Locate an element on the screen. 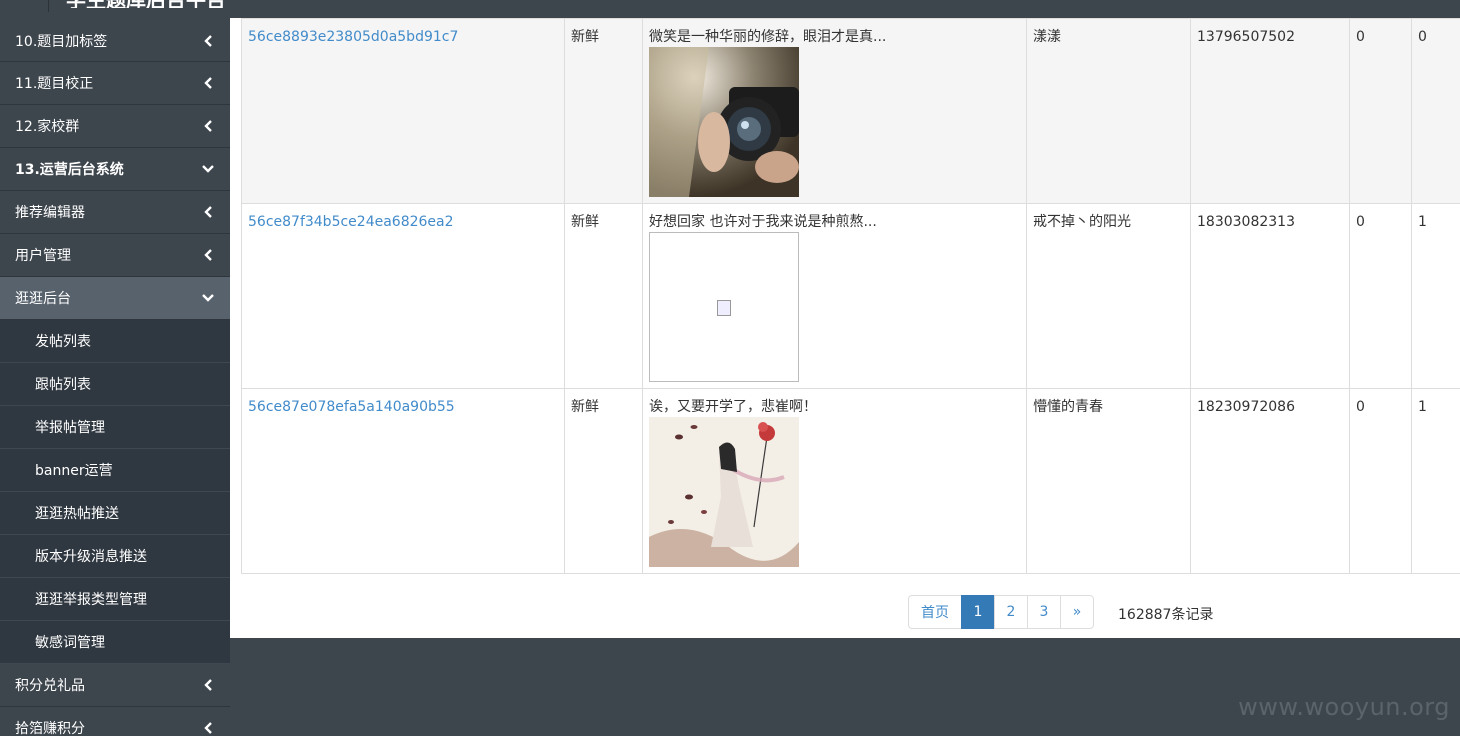 This screenshot has height=736, width=1460. sidebar-item-label: 敏感词管理 is located at coordinates (70, 643).